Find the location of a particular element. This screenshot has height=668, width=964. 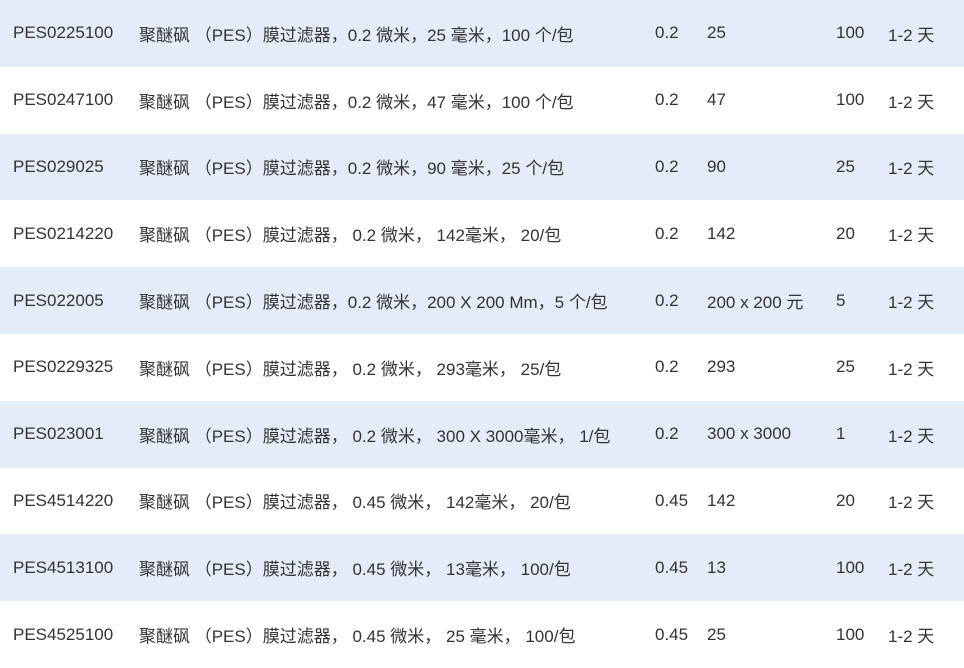

quantity-cell: 1 is located at coordinates (841, 434).